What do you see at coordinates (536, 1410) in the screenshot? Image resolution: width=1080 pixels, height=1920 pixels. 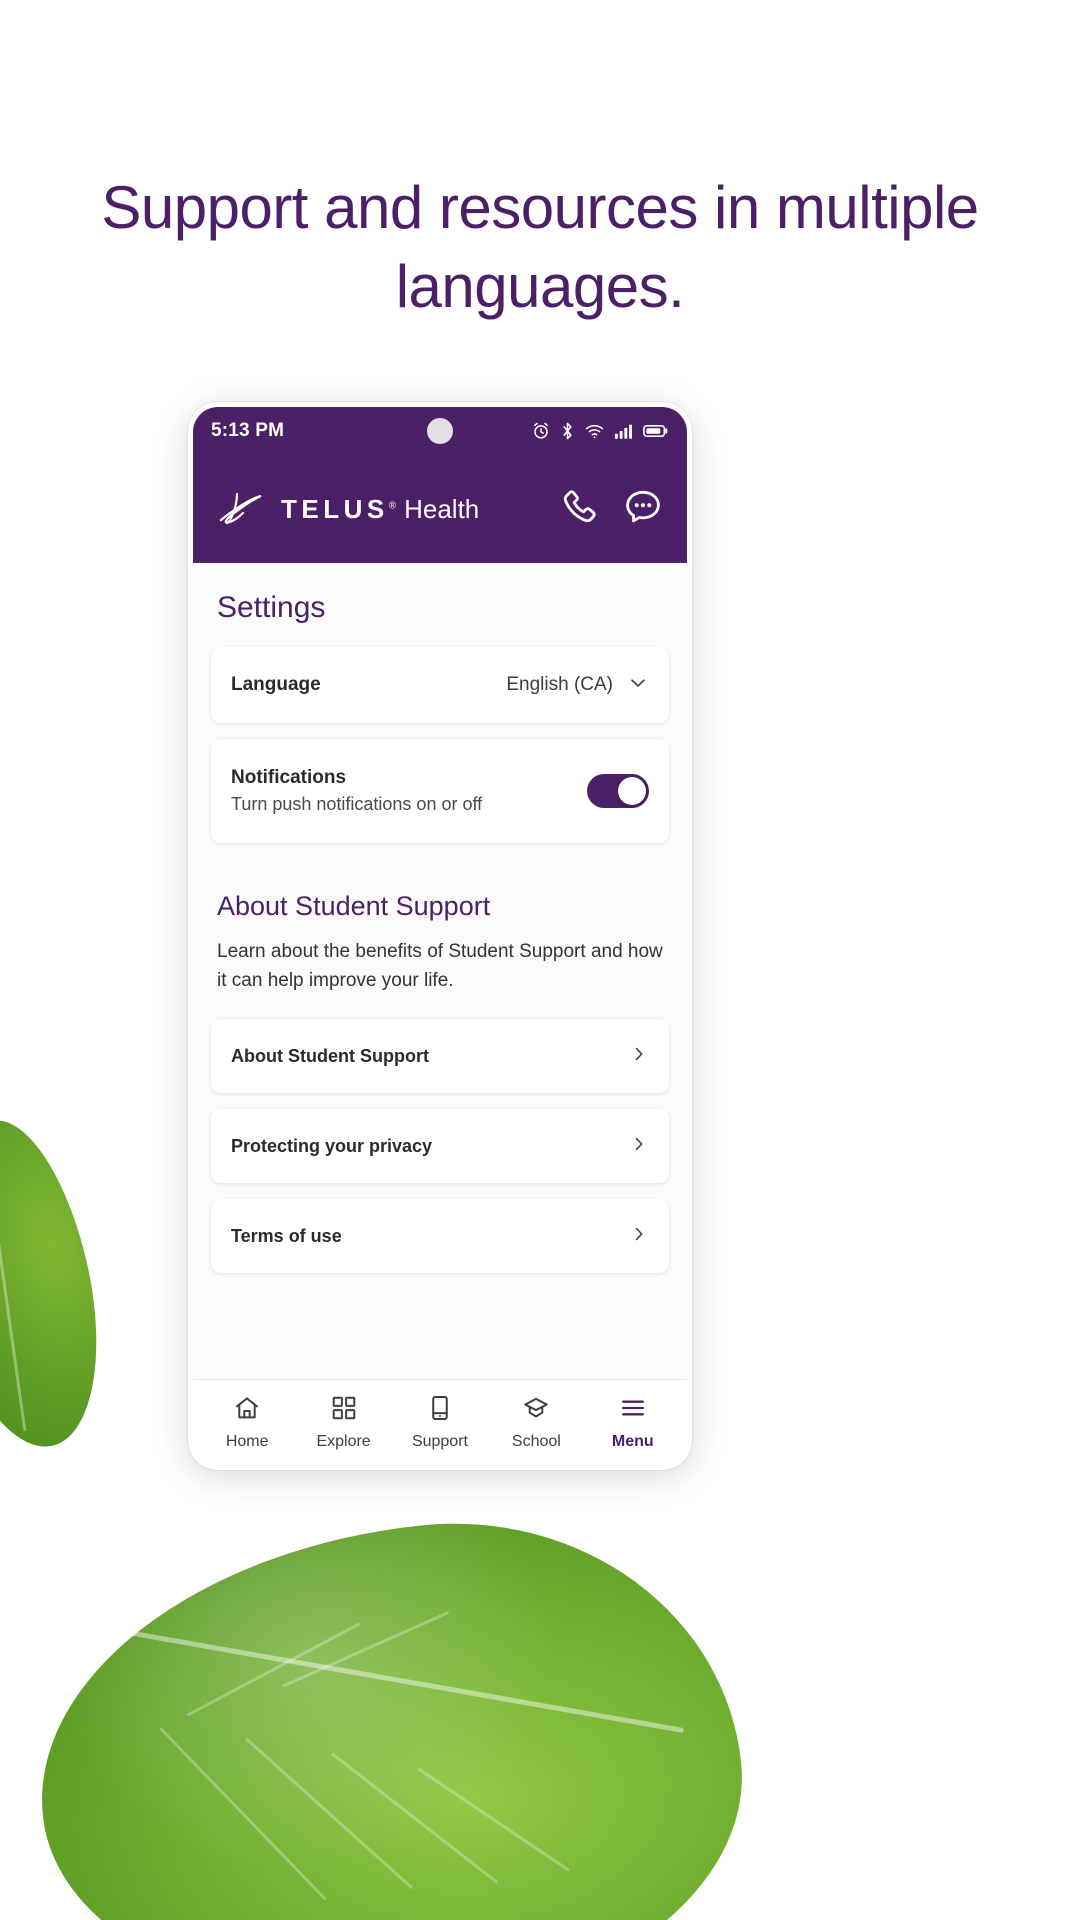 I see `graduation-cap-icon` at bounding box center [536, 1410].